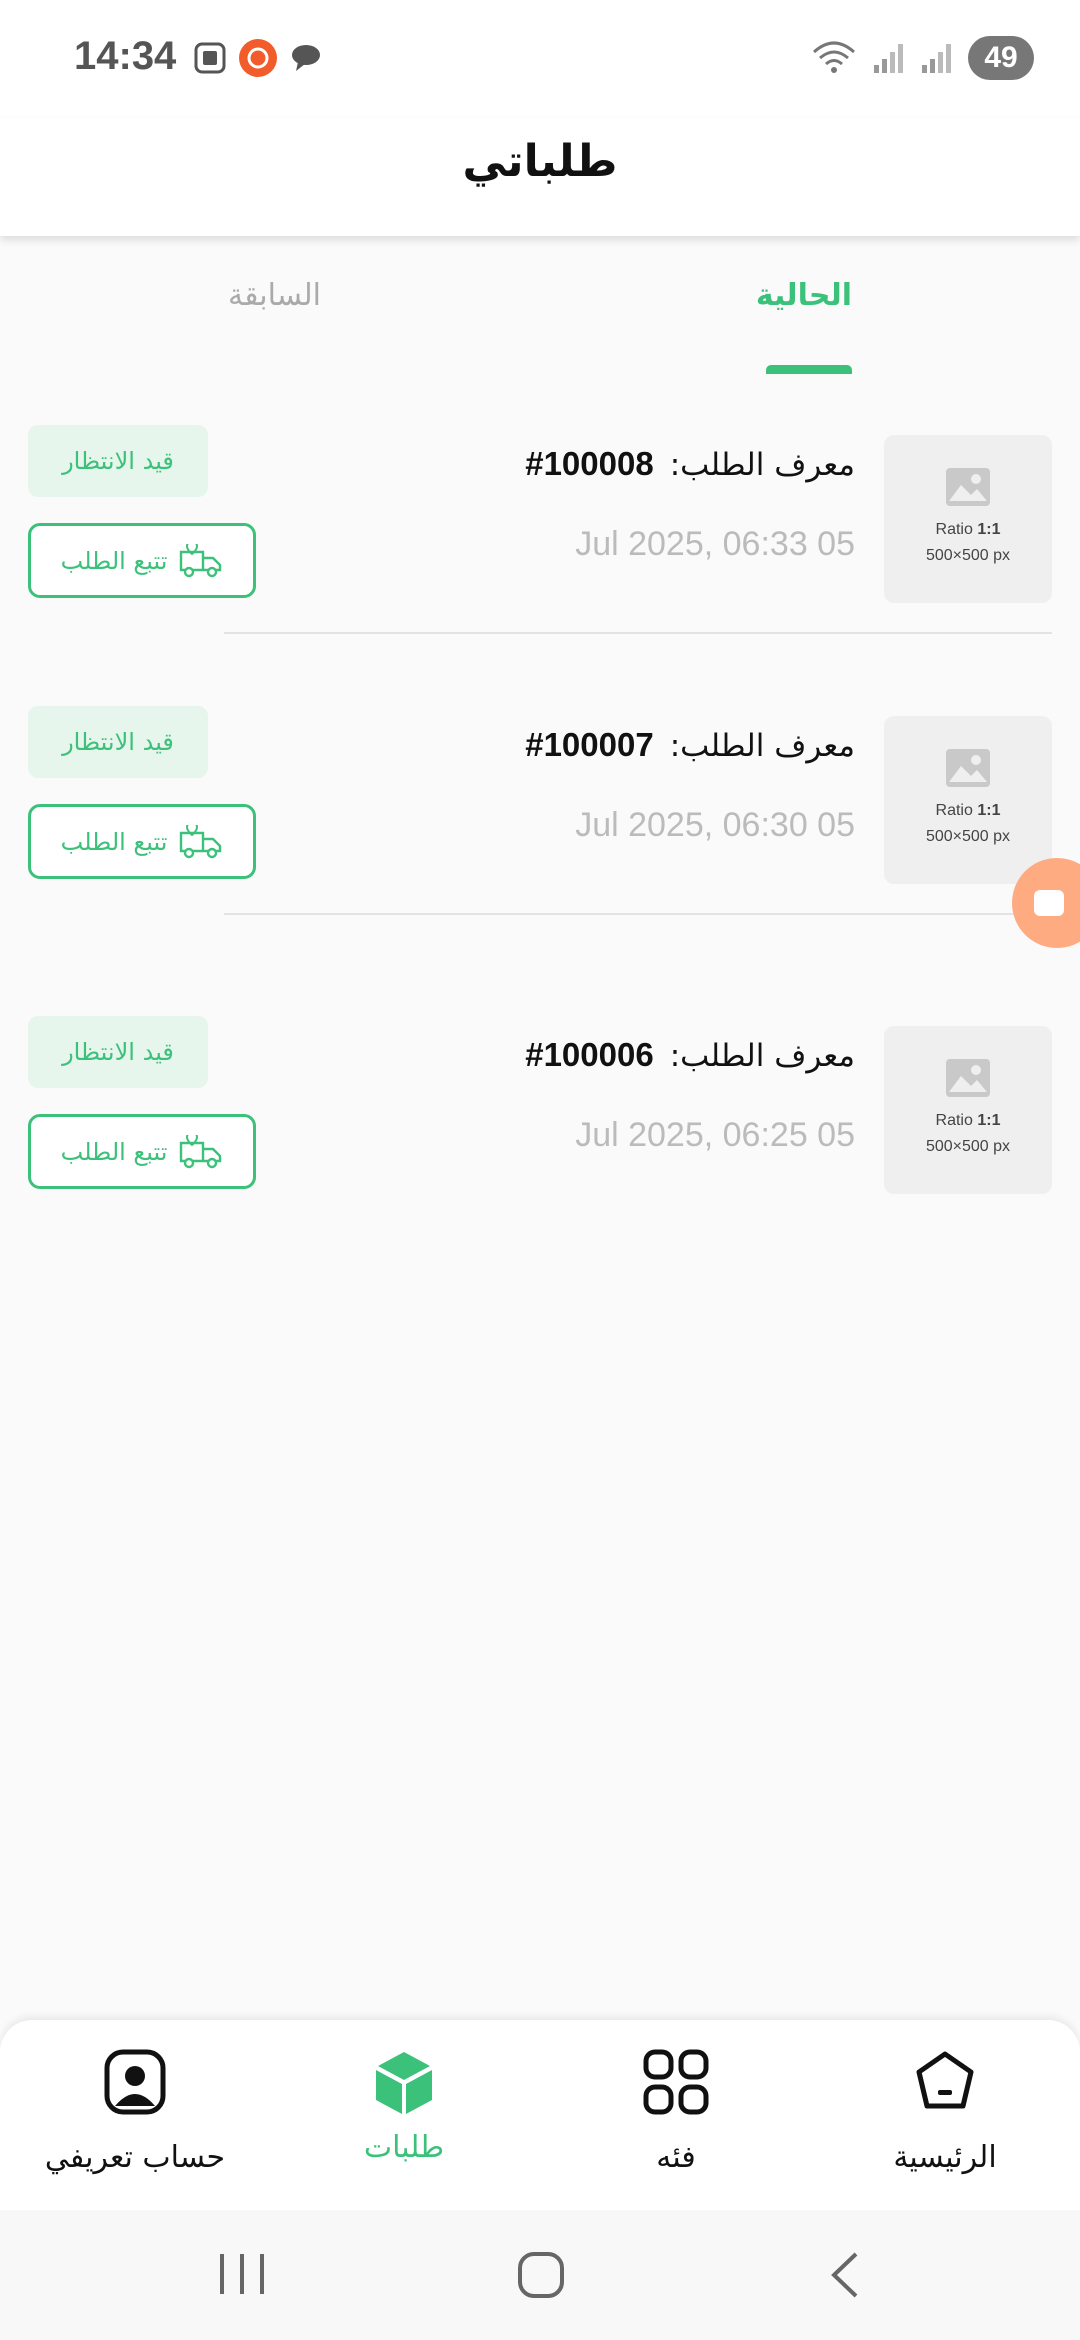  What do you see at coordinates (242, 2275) in the screenshot?
I see `recent-apps-icon` at bounding box center [242, 2275].